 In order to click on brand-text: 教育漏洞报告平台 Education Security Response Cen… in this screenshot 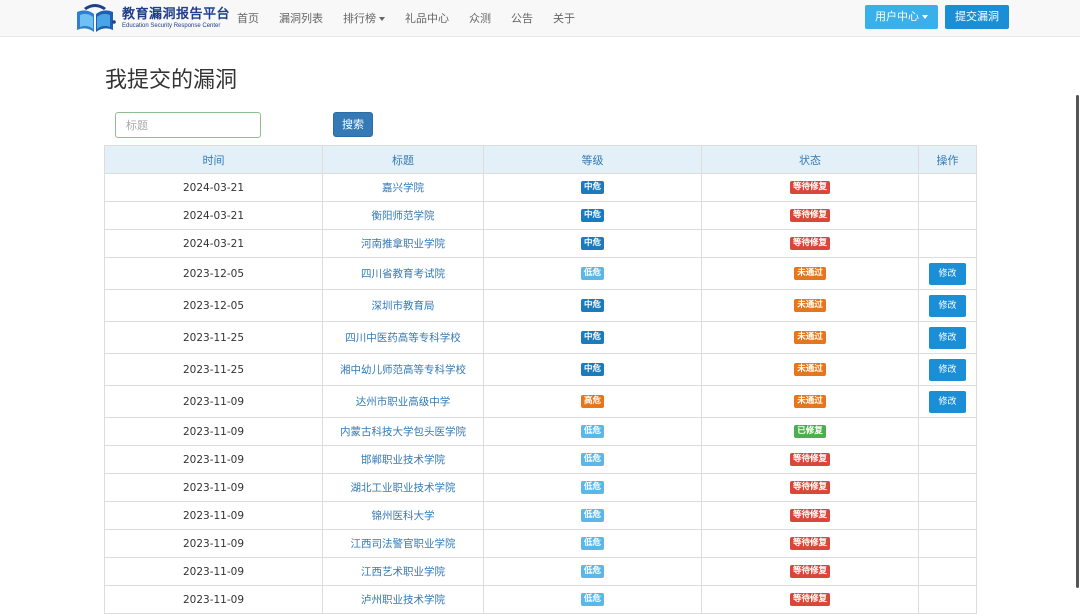, I will do `click(176, 18)`.